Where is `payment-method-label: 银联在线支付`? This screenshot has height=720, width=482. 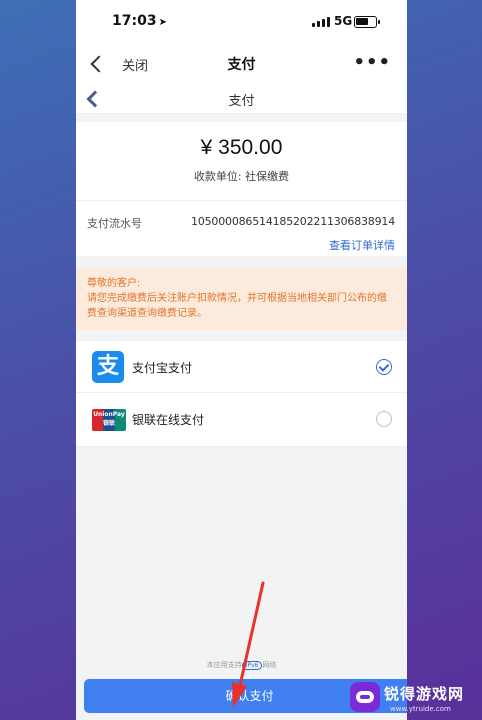 payment-method-label: 银联在线支付 is located at coordinates (168, 420).